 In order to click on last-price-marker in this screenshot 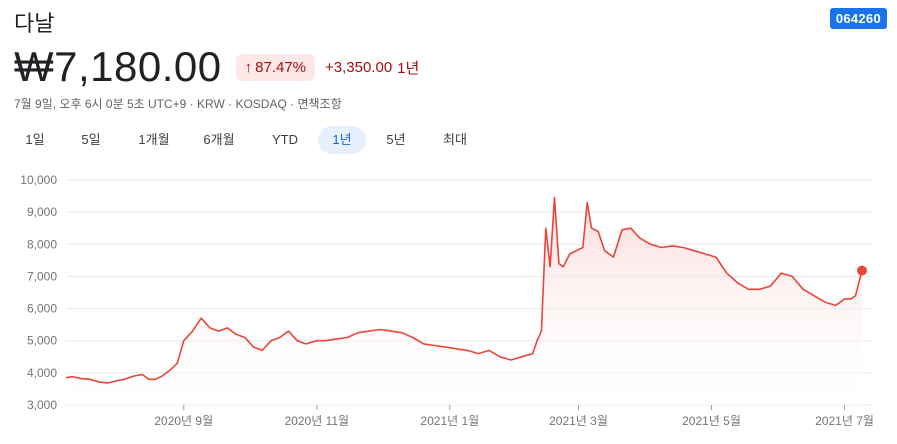, I will do `click(862, 270)`.